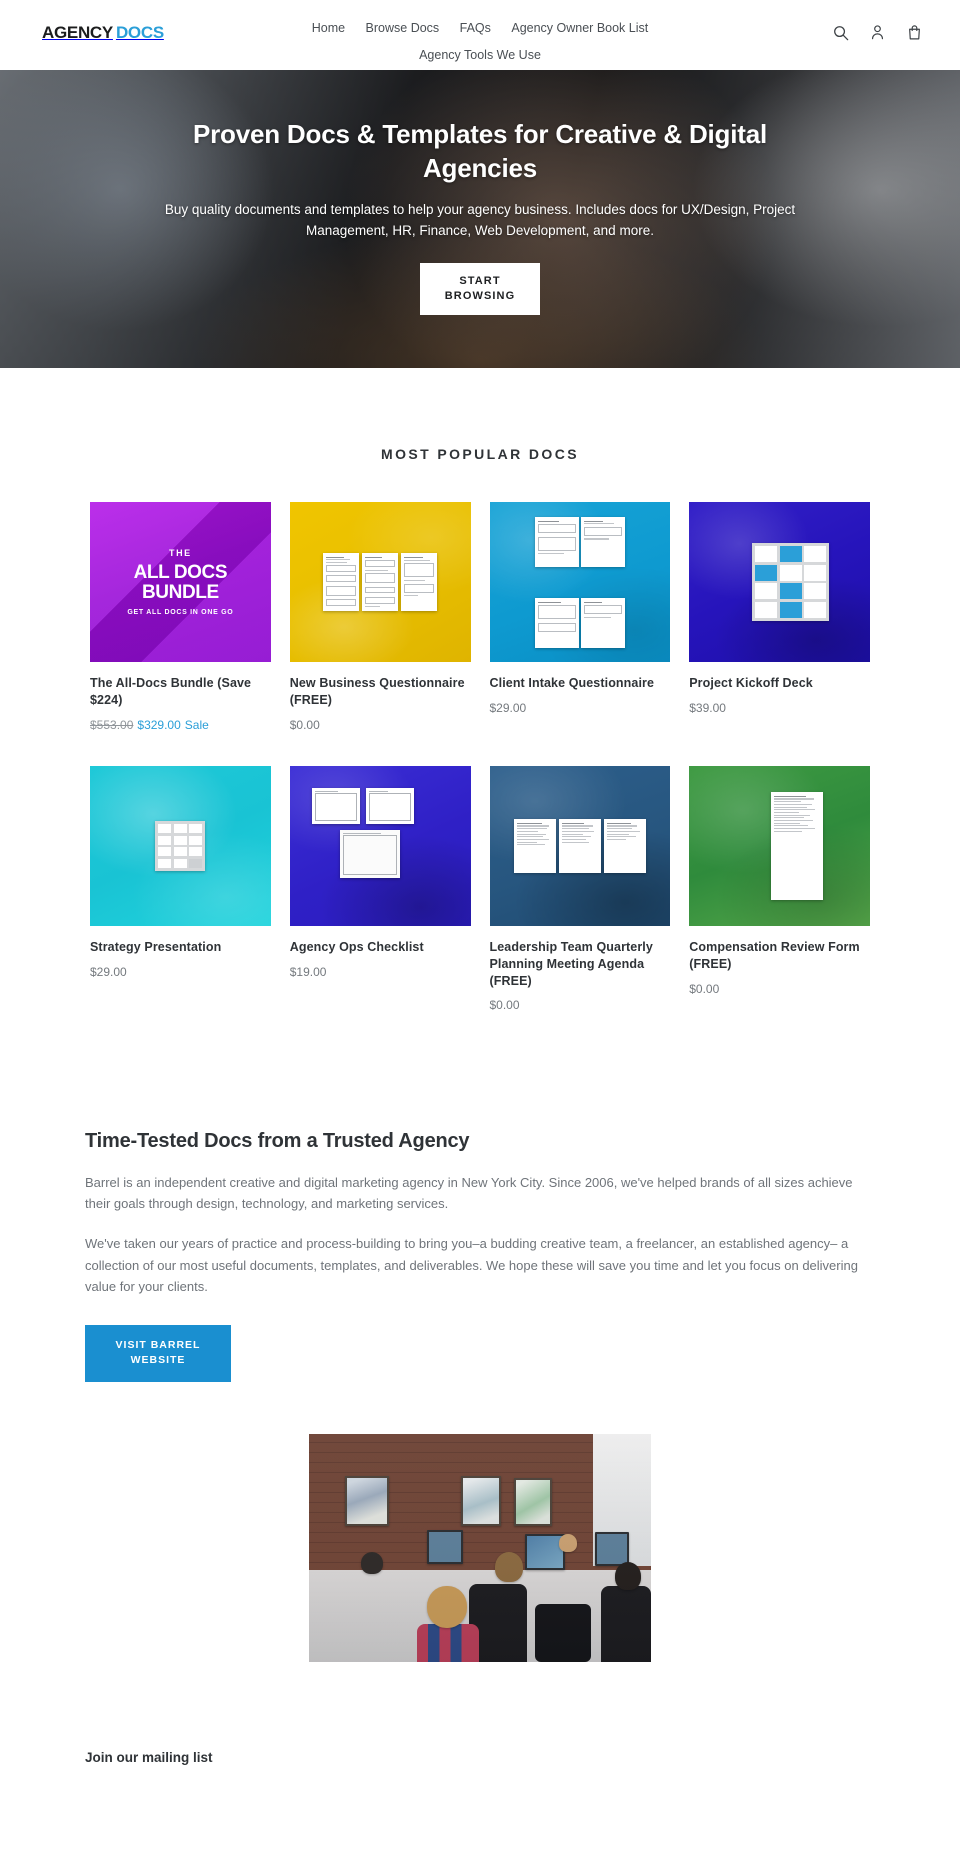 The height and width of the screenshot is (1875, 960). I want to click on account-icon, so click(878, 33).